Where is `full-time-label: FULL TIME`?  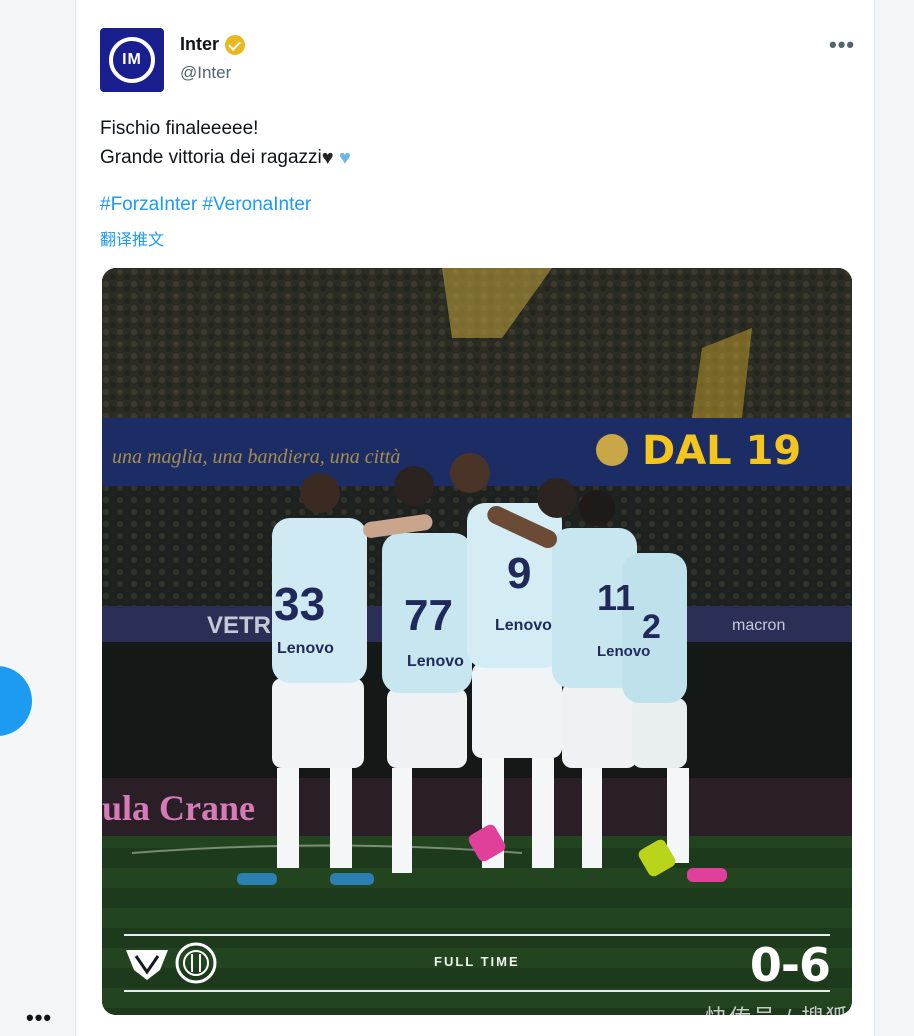
full-time-label: FULL TIME is located at coordinates (477, 961).